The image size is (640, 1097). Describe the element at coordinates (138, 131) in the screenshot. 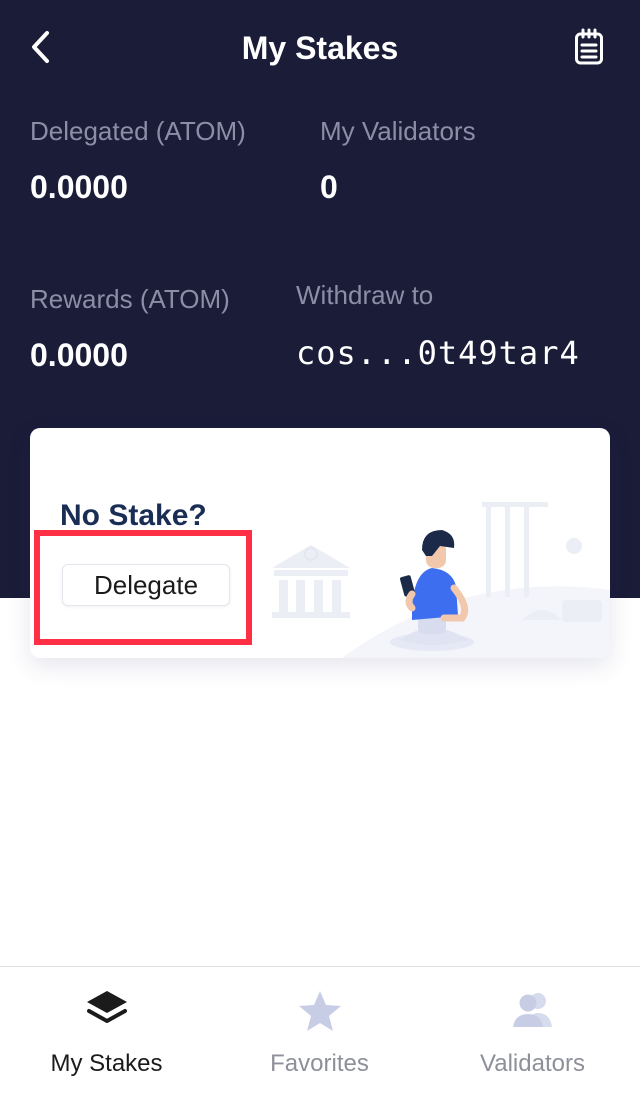

I see `delegated-label: Delegated (ATOM)` at that location.